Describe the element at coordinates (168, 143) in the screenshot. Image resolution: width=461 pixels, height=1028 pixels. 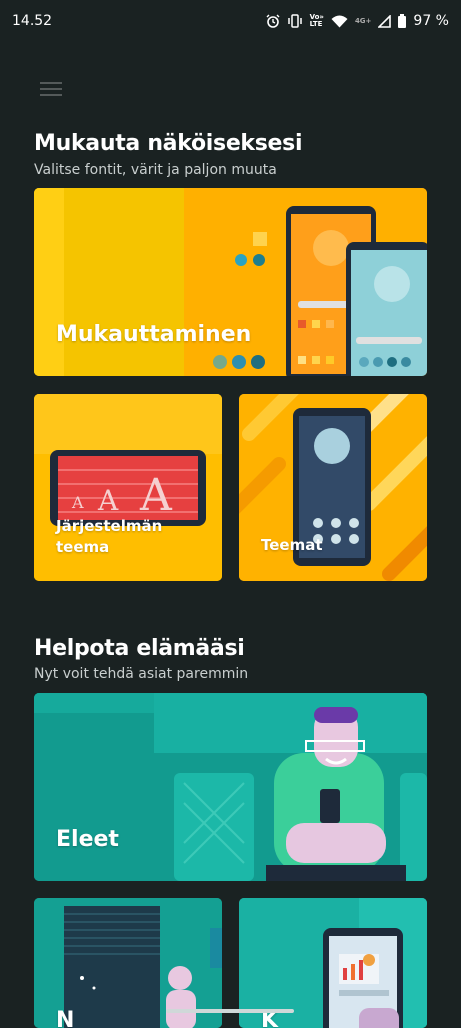
I see `section-title-personalize: Mukauta näköiseksesi` at that location.